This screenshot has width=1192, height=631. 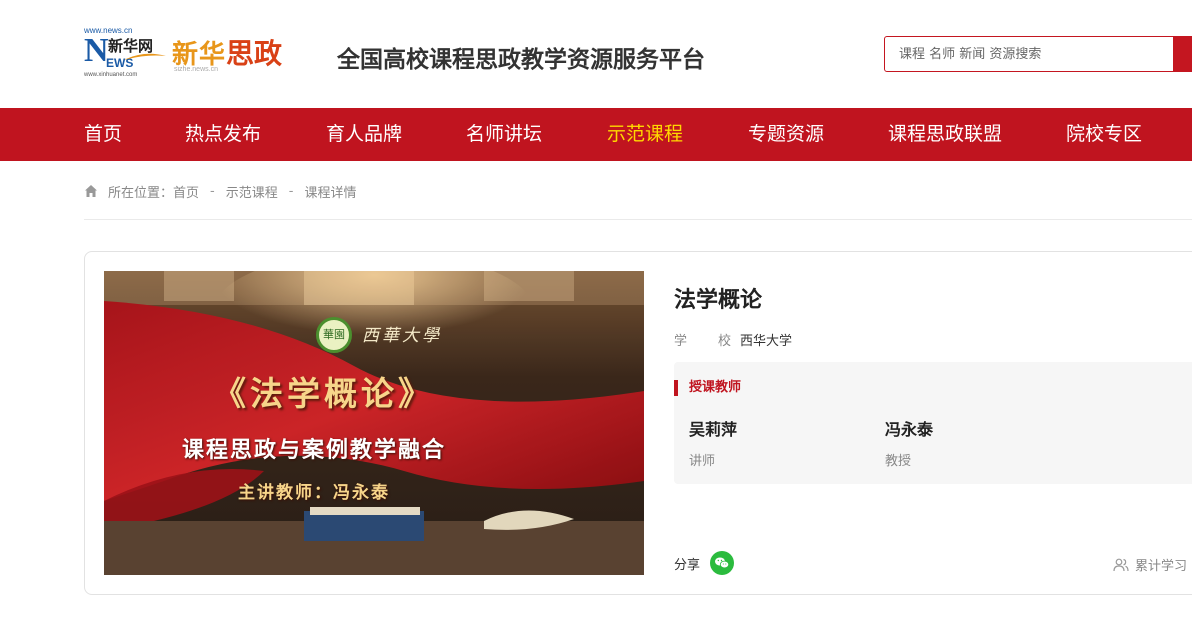 I want to click on xinhua-sizheng-logo: 新华思政 sizhe.news.cn, so click(x=227, y=52).